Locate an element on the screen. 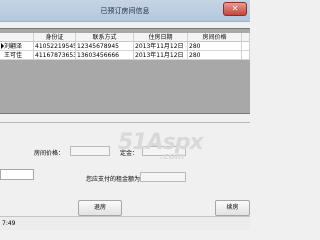  room-price-label: 房间价格： is located at coordinates (49, 153).